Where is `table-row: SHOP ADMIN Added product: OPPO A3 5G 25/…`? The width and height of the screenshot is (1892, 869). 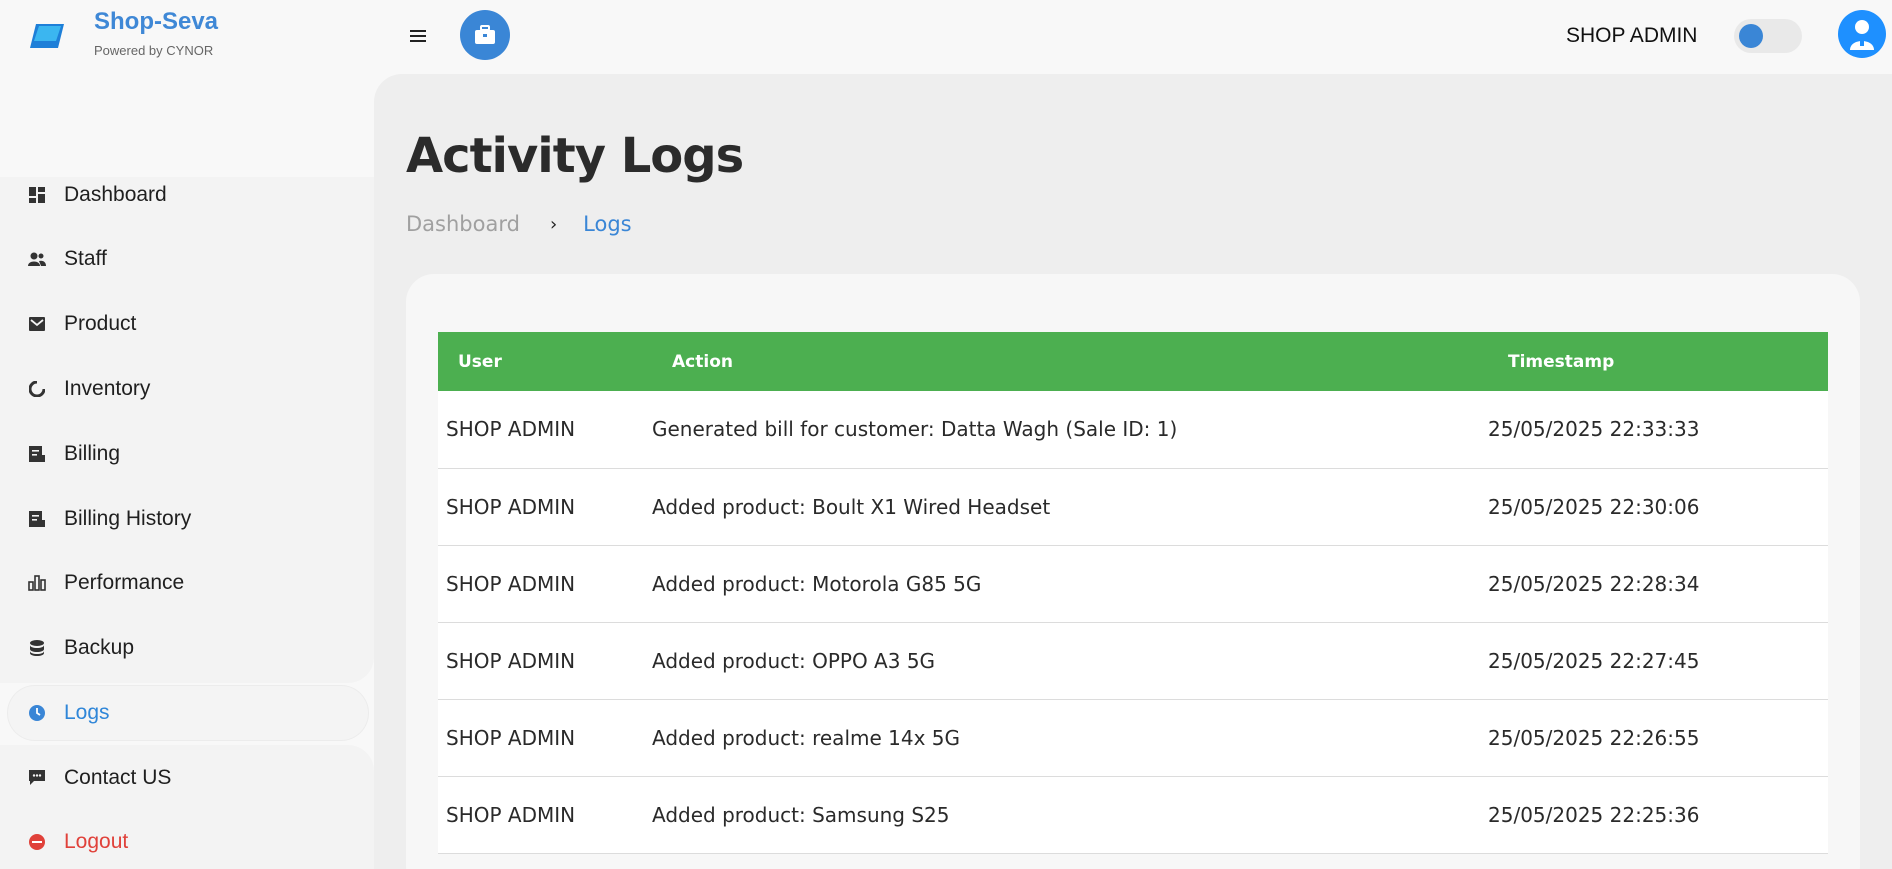 table-row: SHOP ADMIN Added product: OPPO A3 5G 25/… is located at coordinates (1133, 661).